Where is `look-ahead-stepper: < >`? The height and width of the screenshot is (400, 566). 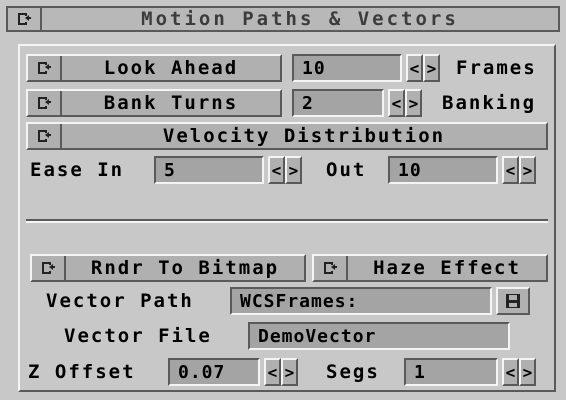 look-ahead-stepper: < > is located at coordinates (423, 68).